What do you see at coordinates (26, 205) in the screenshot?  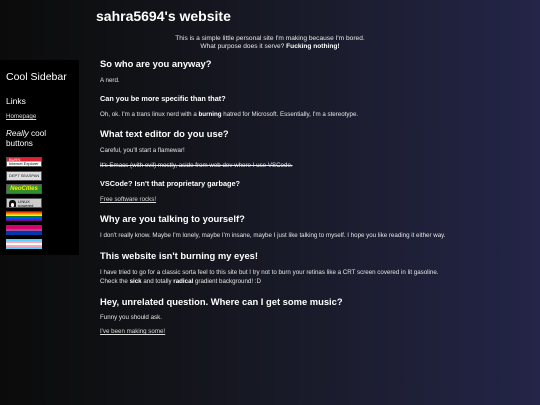 I see `linux-badge-line2: powered` at bounding box center [26, 205].